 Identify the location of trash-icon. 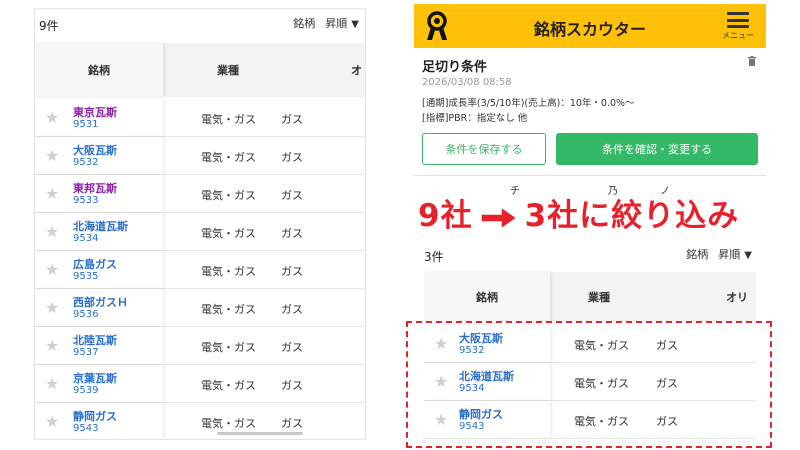
(752, 62).